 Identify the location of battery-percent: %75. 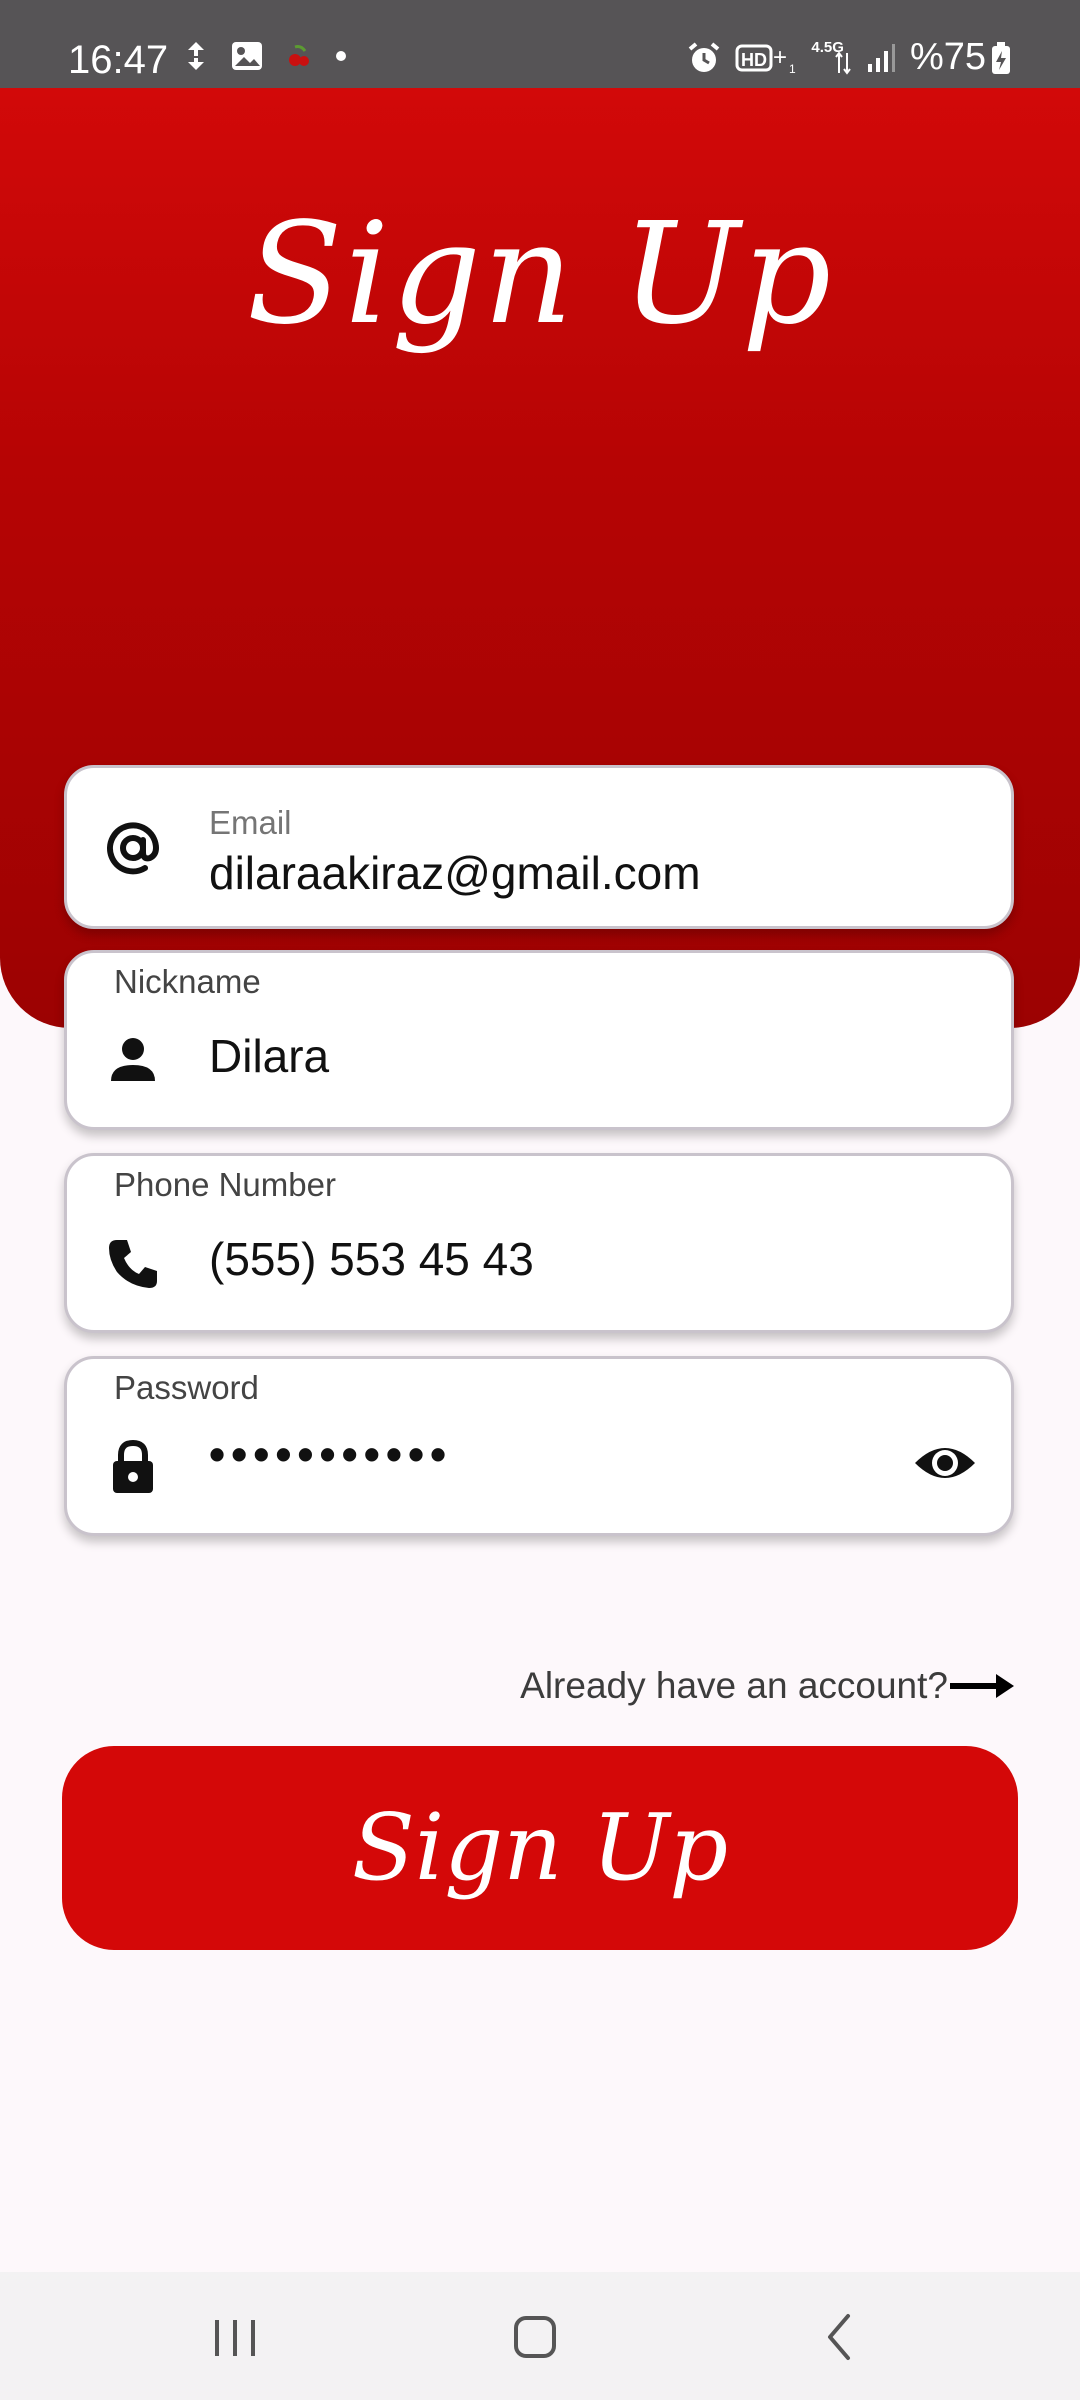
(947, 57).